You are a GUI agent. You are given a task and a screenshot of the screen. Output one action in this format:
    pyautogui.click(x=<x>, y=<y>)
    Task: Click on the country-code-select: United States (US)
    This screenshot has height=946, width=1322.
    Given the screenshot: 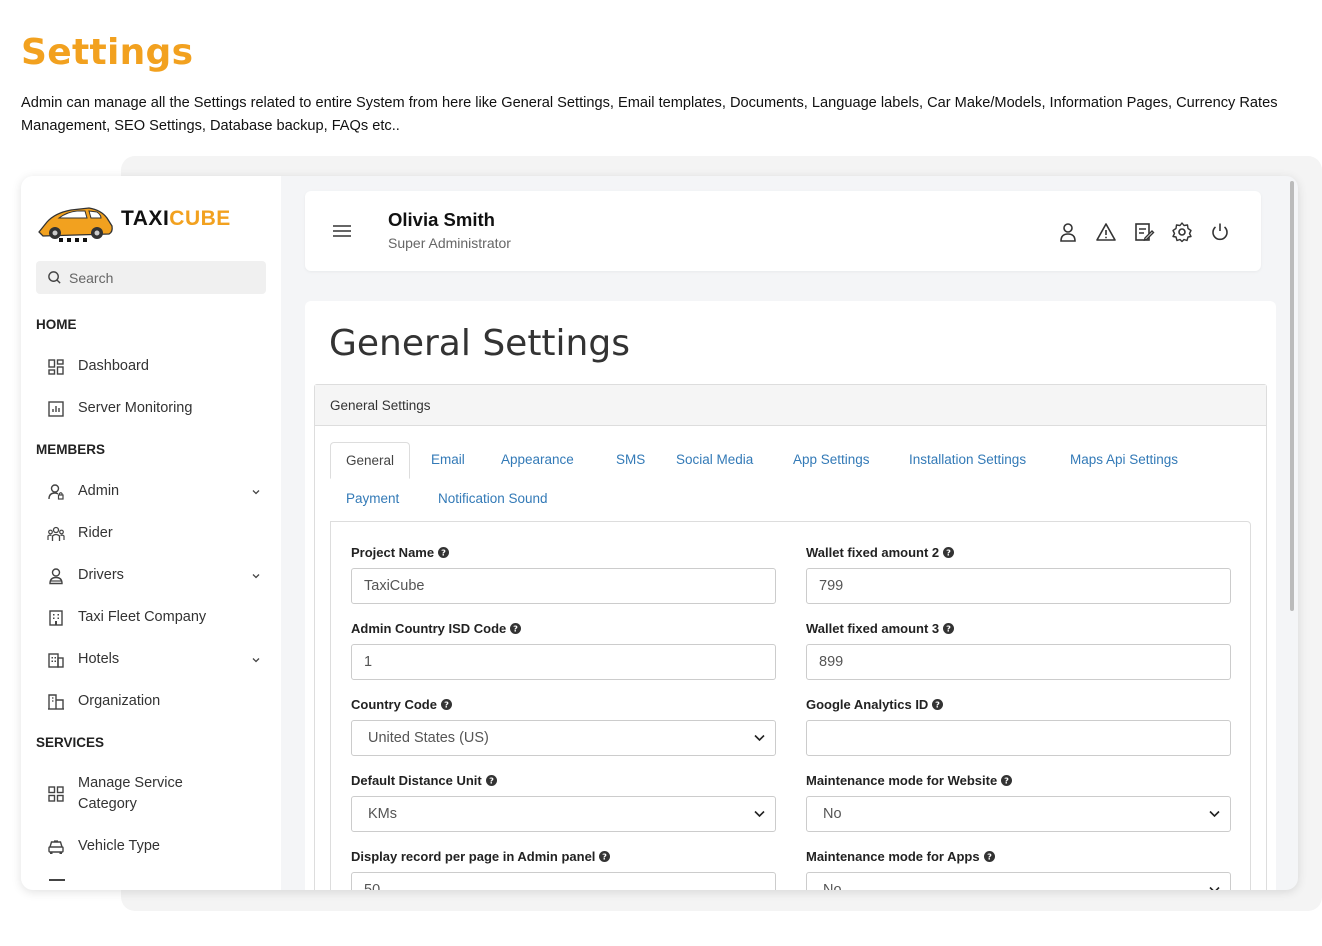 What is the action you would take?
    pyautogui.click(x=563, y=738)
    